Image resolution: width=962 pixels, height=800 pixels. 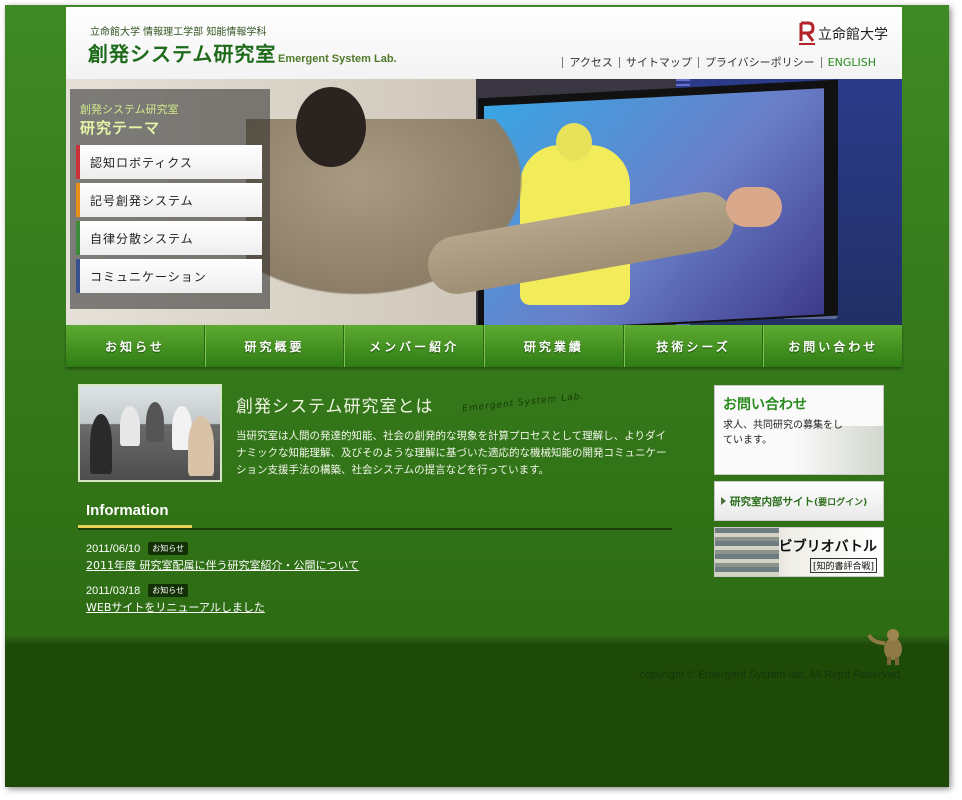 I want to click on utility-nav: アクセス サイトマップ プライバシーポリシー ENGLISH, so click(x=722, y=62).